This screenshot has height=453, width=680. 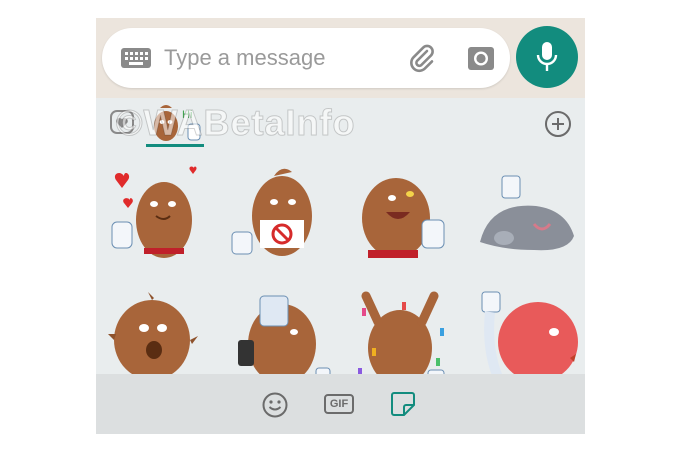 I want to click on gif-tab-button: GIF, so click(x=339, y=404).